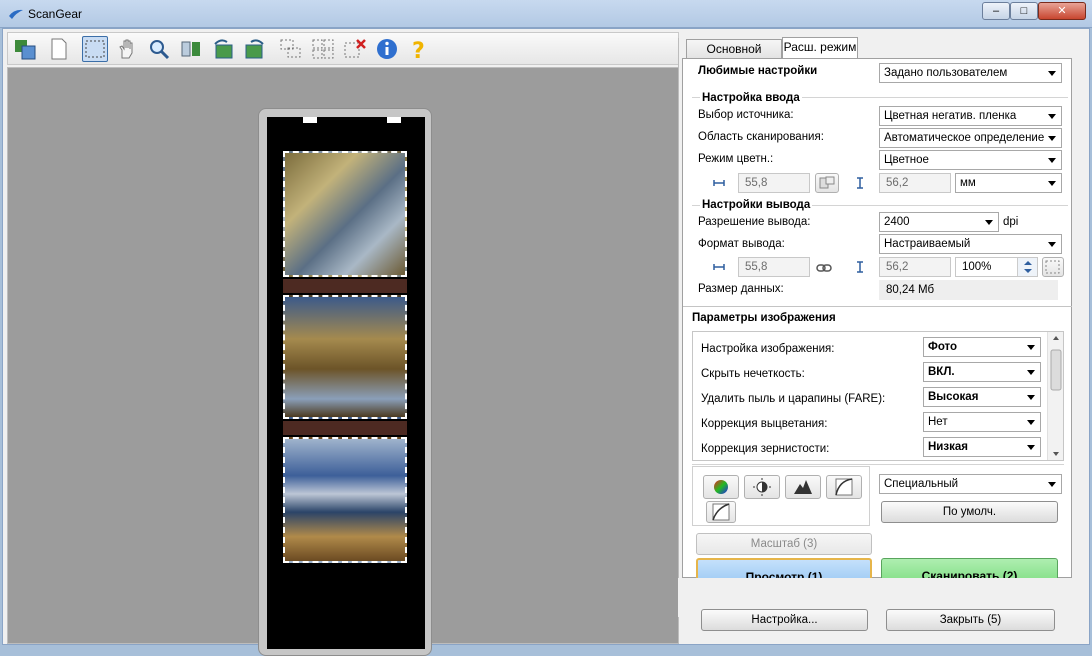 This screenshot has height=656, width=1092. I want to click on scan-area-label: Область сканирования:, so click(761, 137).